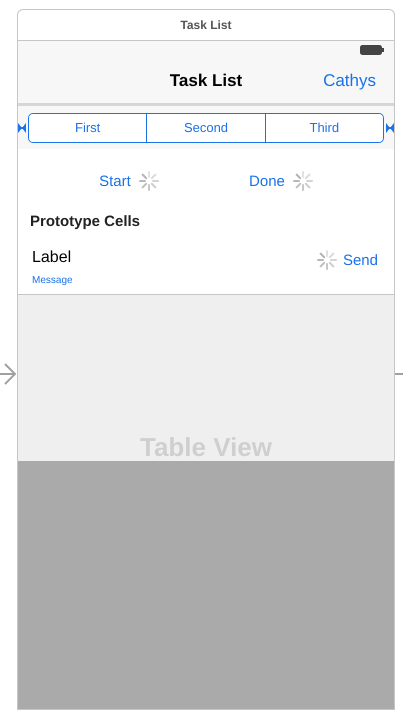 Image resolution: width=403 pixels, height=717 pixels. I want to click on window-title: Task List, so click(206, 25).